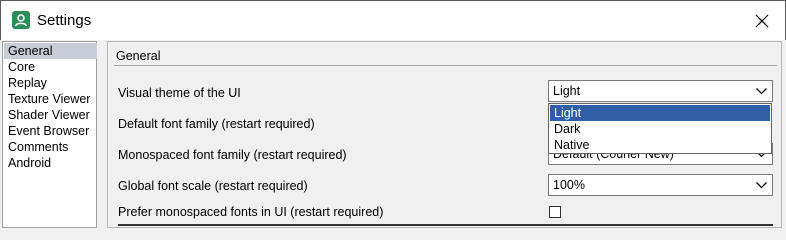 This screenshot has width=786, height=240. Describe the element at coordinates (50, 115) in the screenshot. I see `sidebar-item-shader-viewer: Shader Viewer` at that location.